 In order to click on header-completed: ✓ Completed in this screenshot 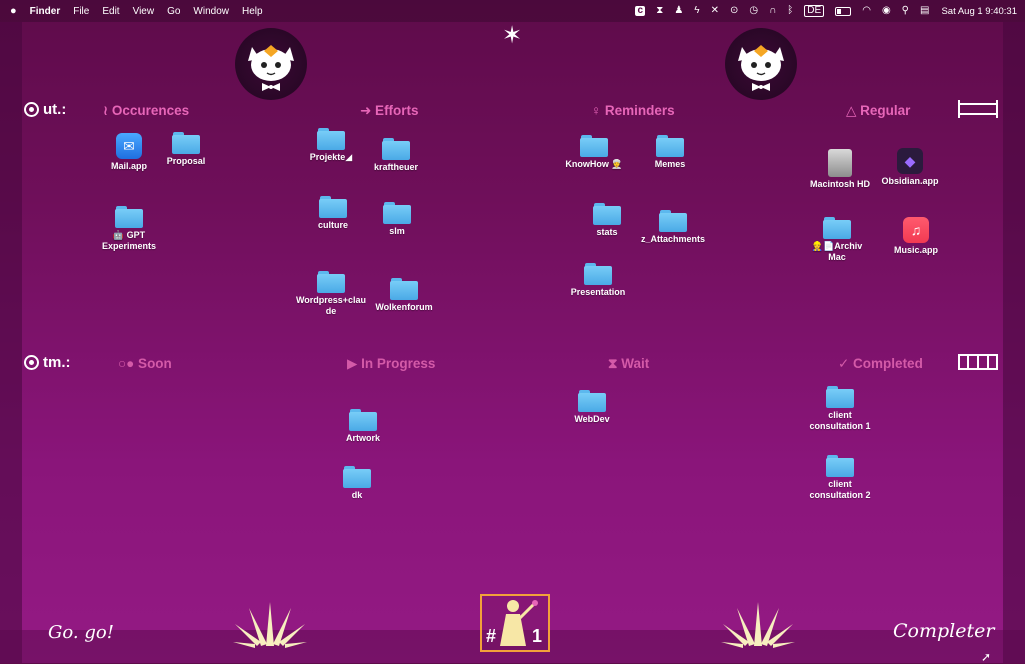, I will do `click(880, 363)`.